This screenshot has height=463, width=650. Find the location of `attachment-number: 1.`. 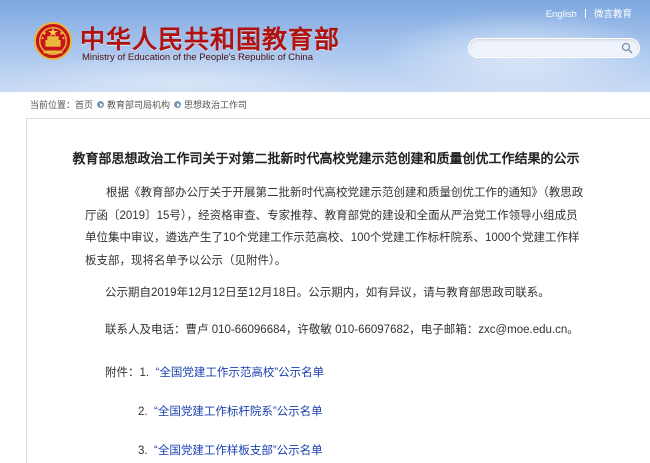

attachment-number: 1. is located at coordinates (144, 373).